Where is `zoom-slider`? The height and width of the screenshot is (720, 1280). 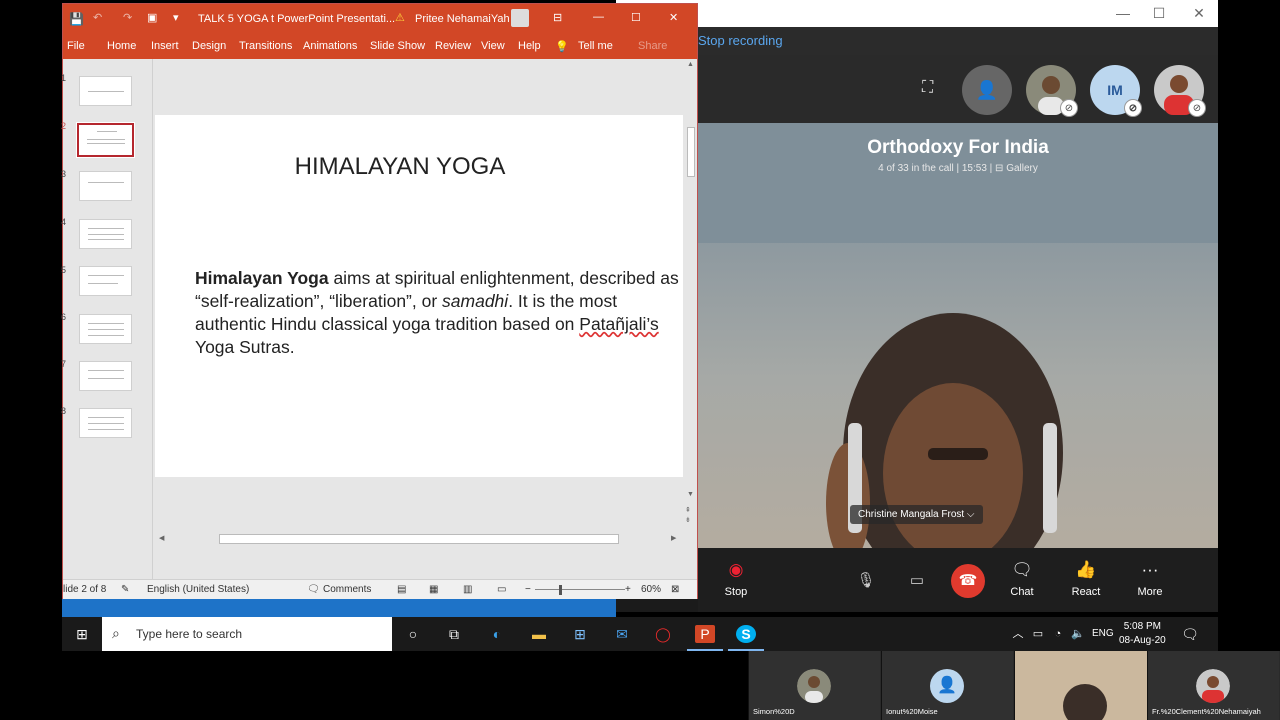
zoom-slider is located at coordinates (580, 589).